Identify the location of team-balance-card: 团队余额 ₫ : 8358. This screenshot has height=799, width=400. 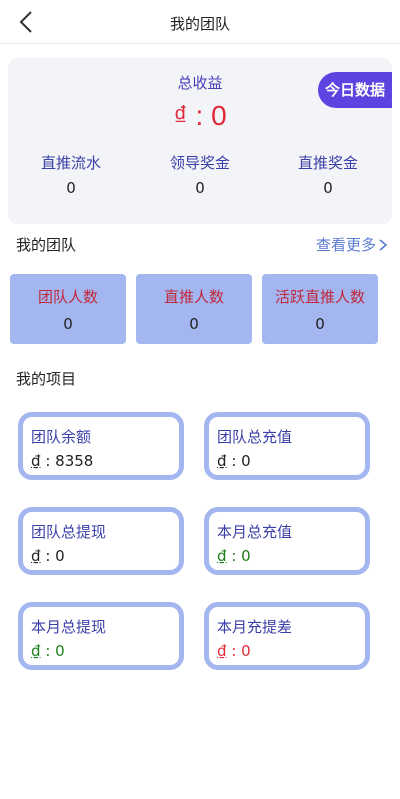
(101, 446).